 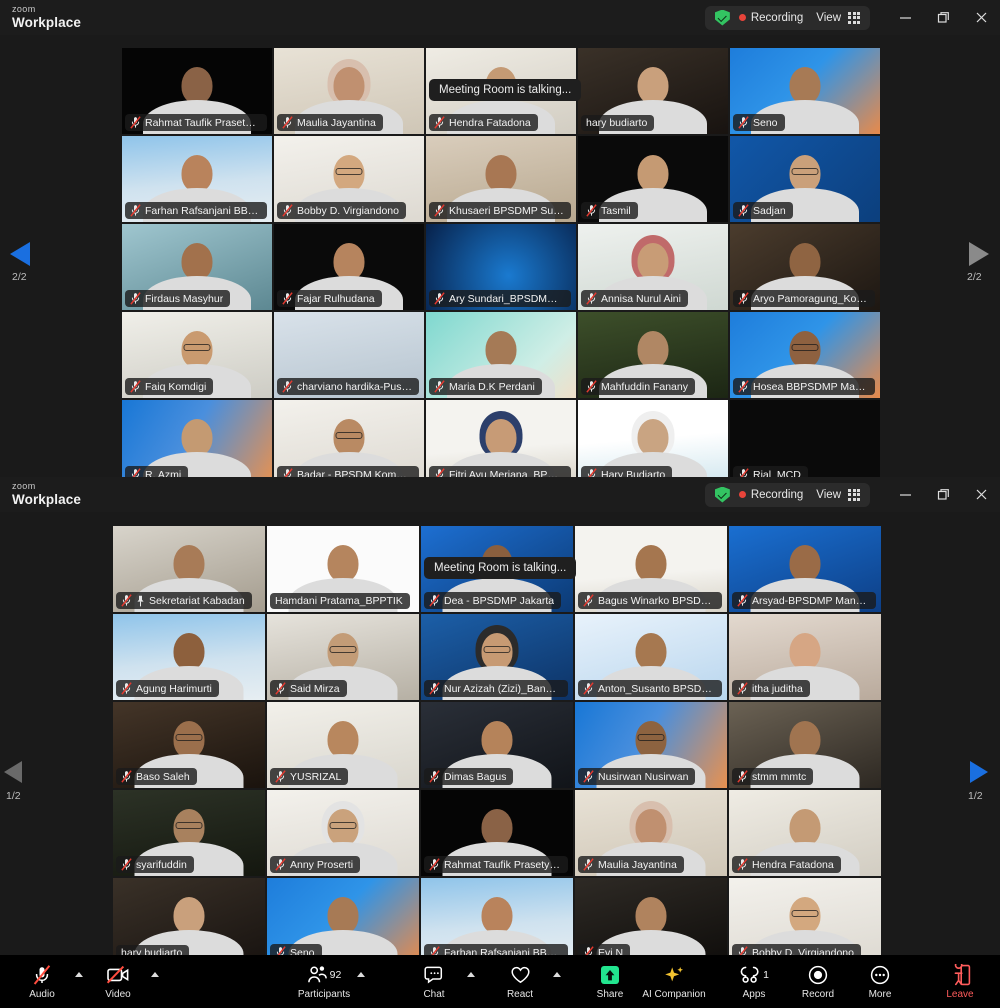 I want to click on participant-tile: syarifuddin, so click(x=189, y=833).